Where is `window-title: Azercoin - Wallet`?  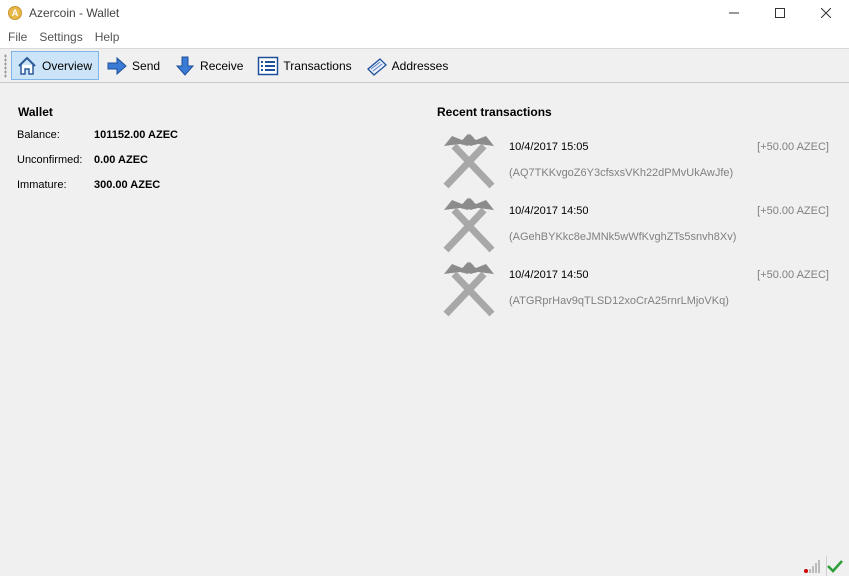 window-title: Azercoin - Wallet is located at coordinates (74, 13).